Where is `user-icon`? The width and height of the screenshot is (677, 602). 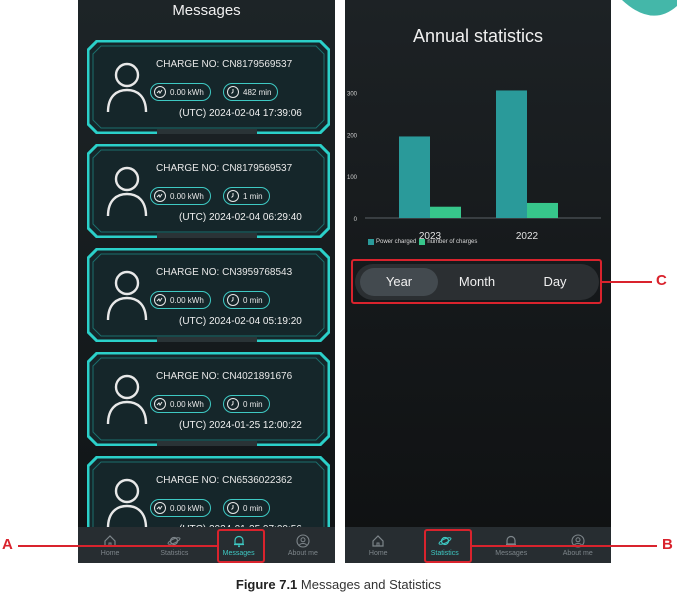 user-icon is located at coordinates (303, 540).